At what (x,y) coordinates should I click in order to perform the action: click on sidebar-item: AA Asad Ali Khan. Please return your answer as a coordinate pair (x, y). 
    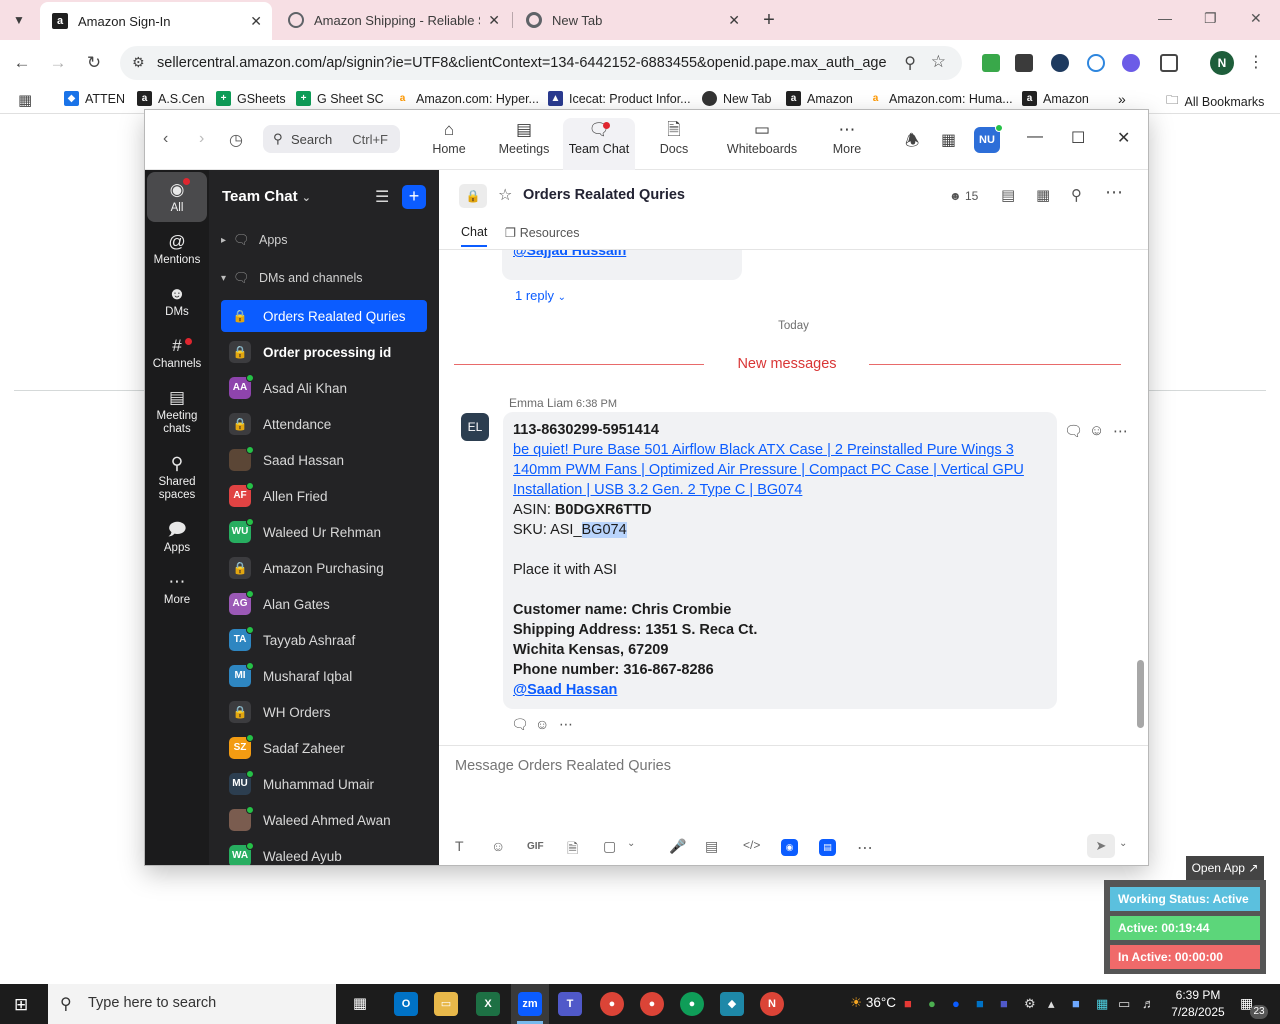
    Looking at the image, I should click on (324, 388).